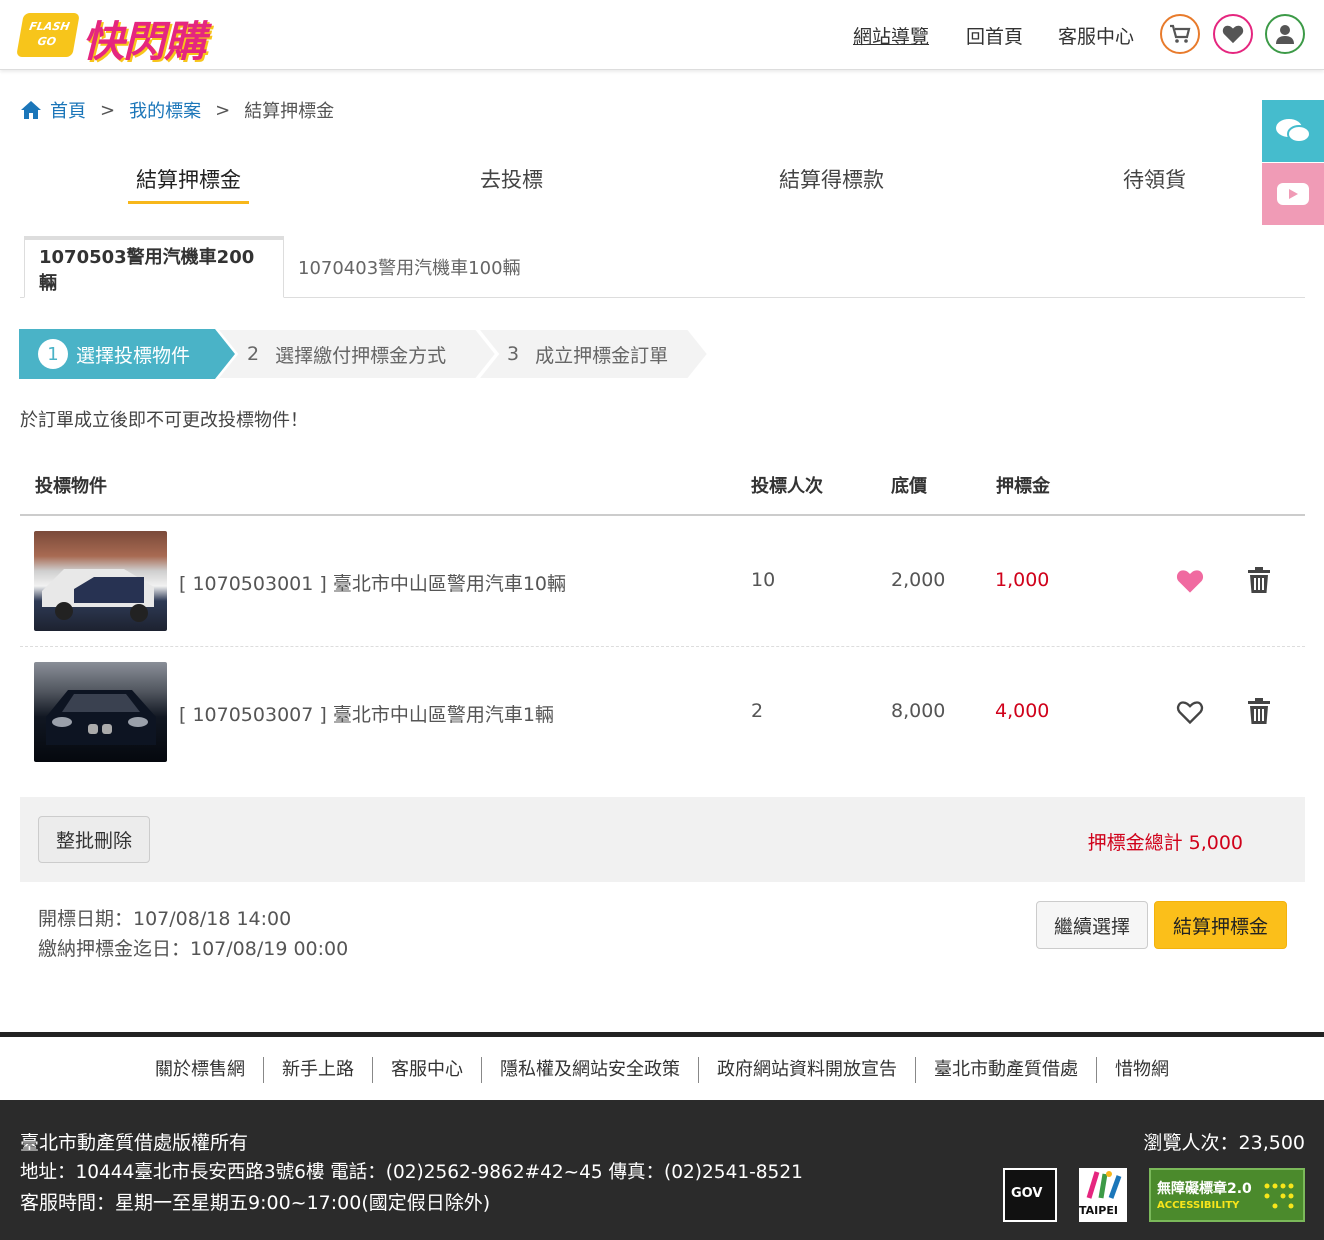  What do you see at coordinates (513, 354) in the screenshot?
I see `step-3-number: 3` at bounding box center [513, 354].